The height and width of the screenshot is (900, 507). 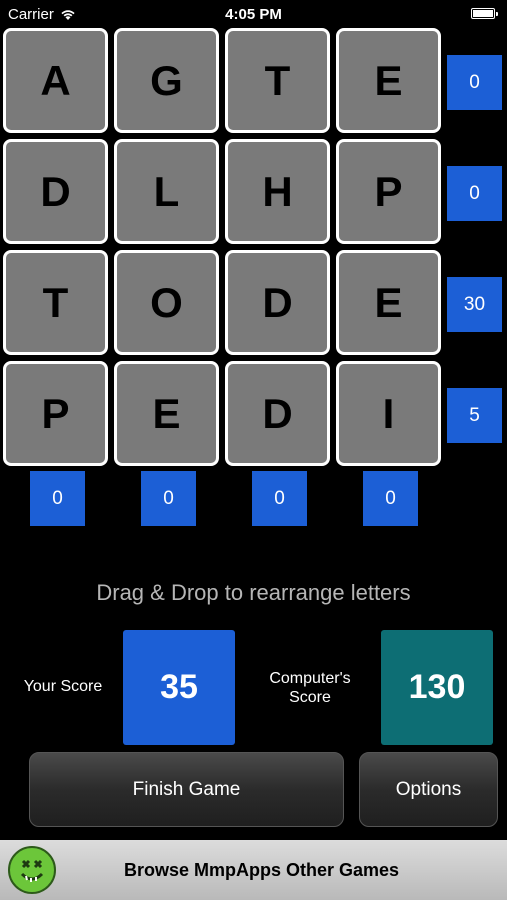 I want to click on options-button: Options, so click(x=428, y=789).